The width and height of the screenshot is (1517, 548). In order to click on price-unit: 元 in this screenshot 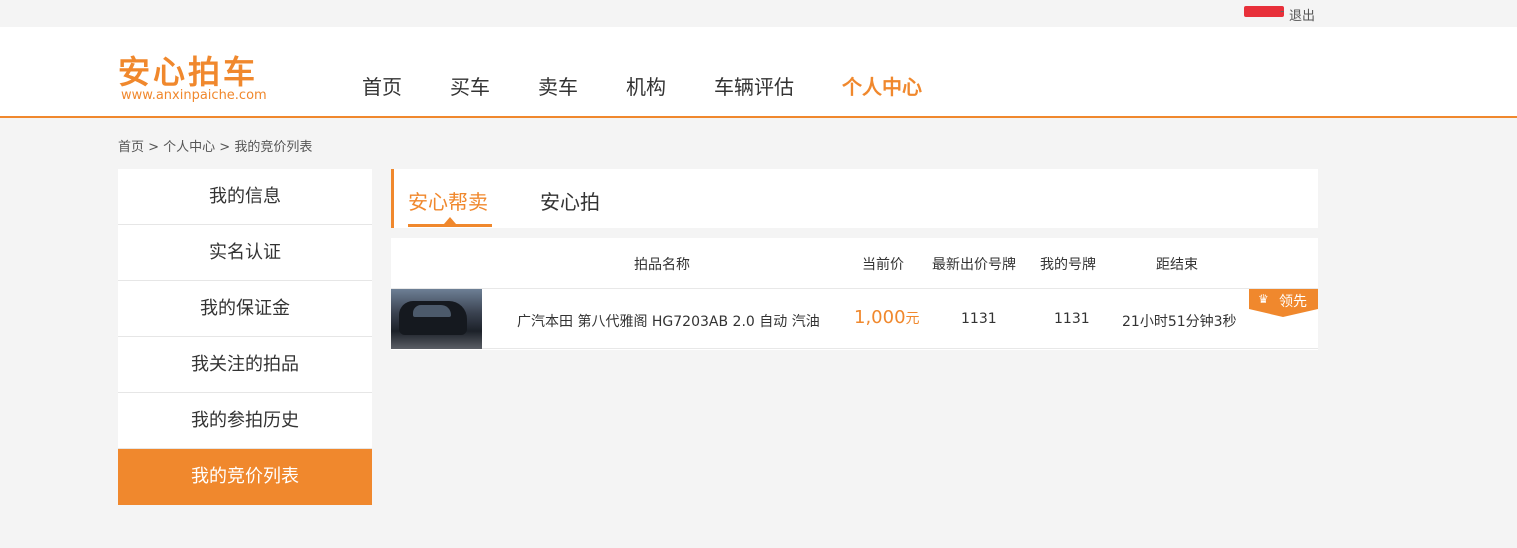, I will do `click(912, 319)`.